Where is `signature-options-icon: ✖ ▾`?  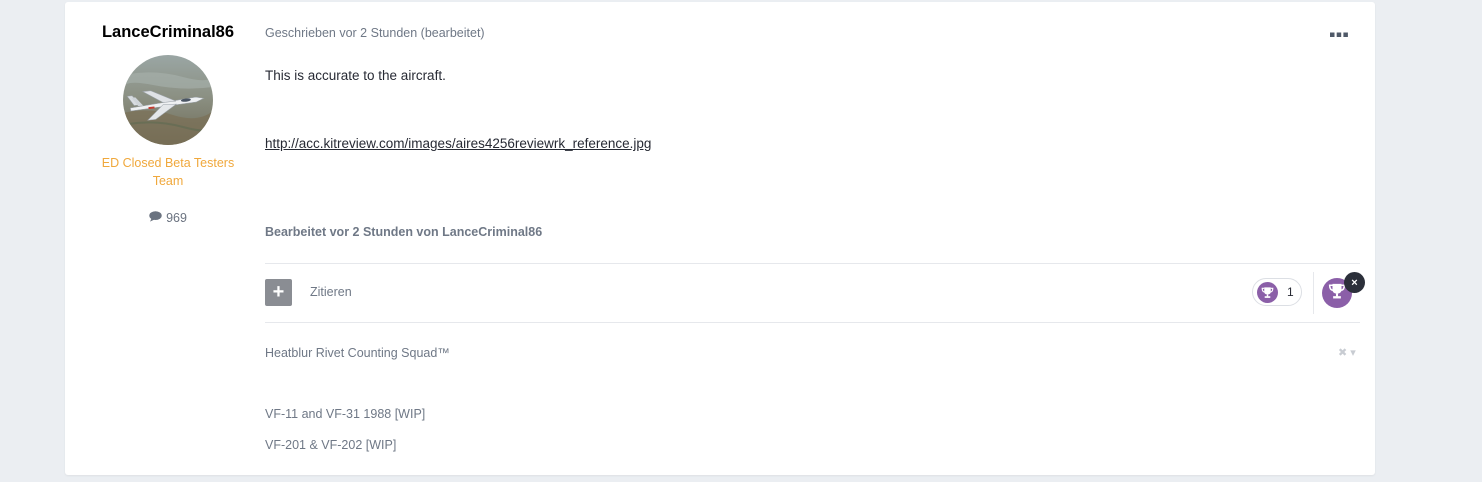 signature-options-icon: ✖ ▾ is located at coordinates (1347, 352).